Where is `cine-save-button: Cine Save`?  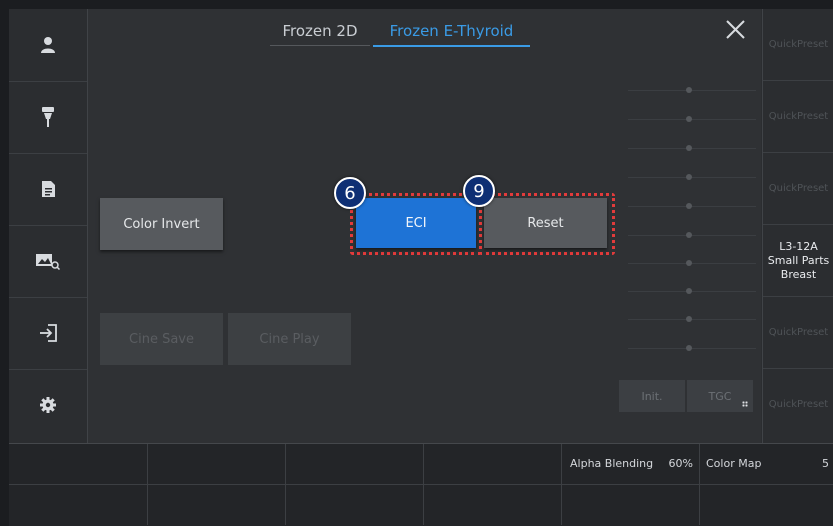
cine-save-button: Cine Save is located at coordinates (161, 339).